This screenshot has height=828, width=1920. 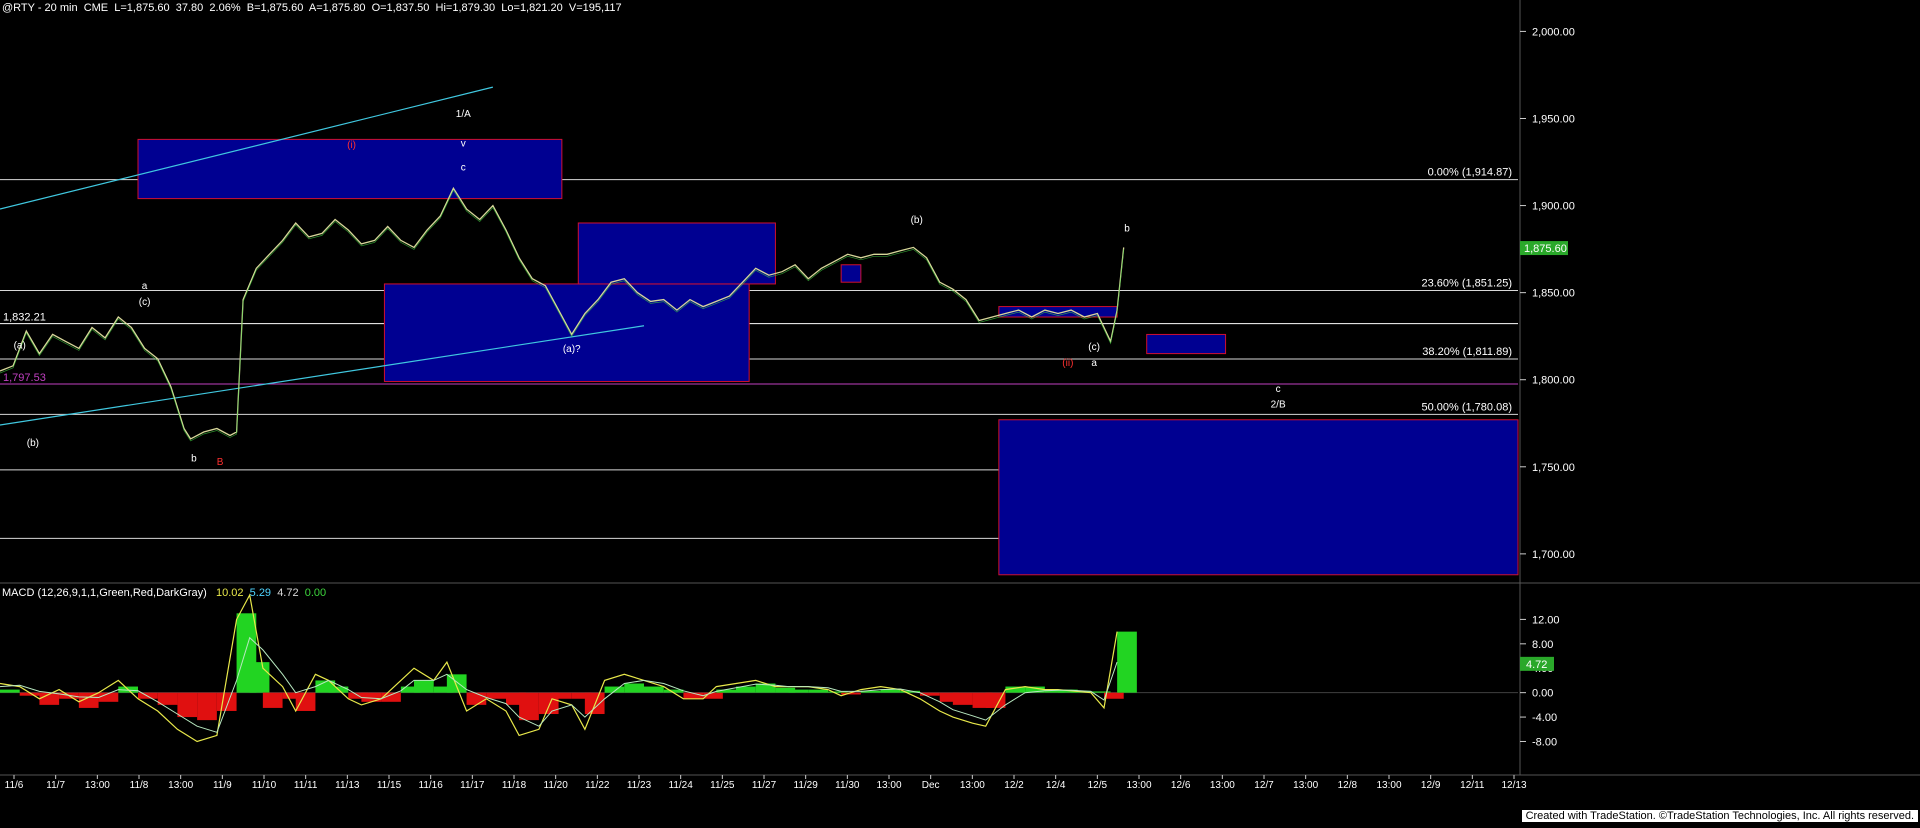 What do you see at coordinates (532, 8) in the screenshot?
I see `low-price: Lo=1,821.20` at bounding box center [532, 8].